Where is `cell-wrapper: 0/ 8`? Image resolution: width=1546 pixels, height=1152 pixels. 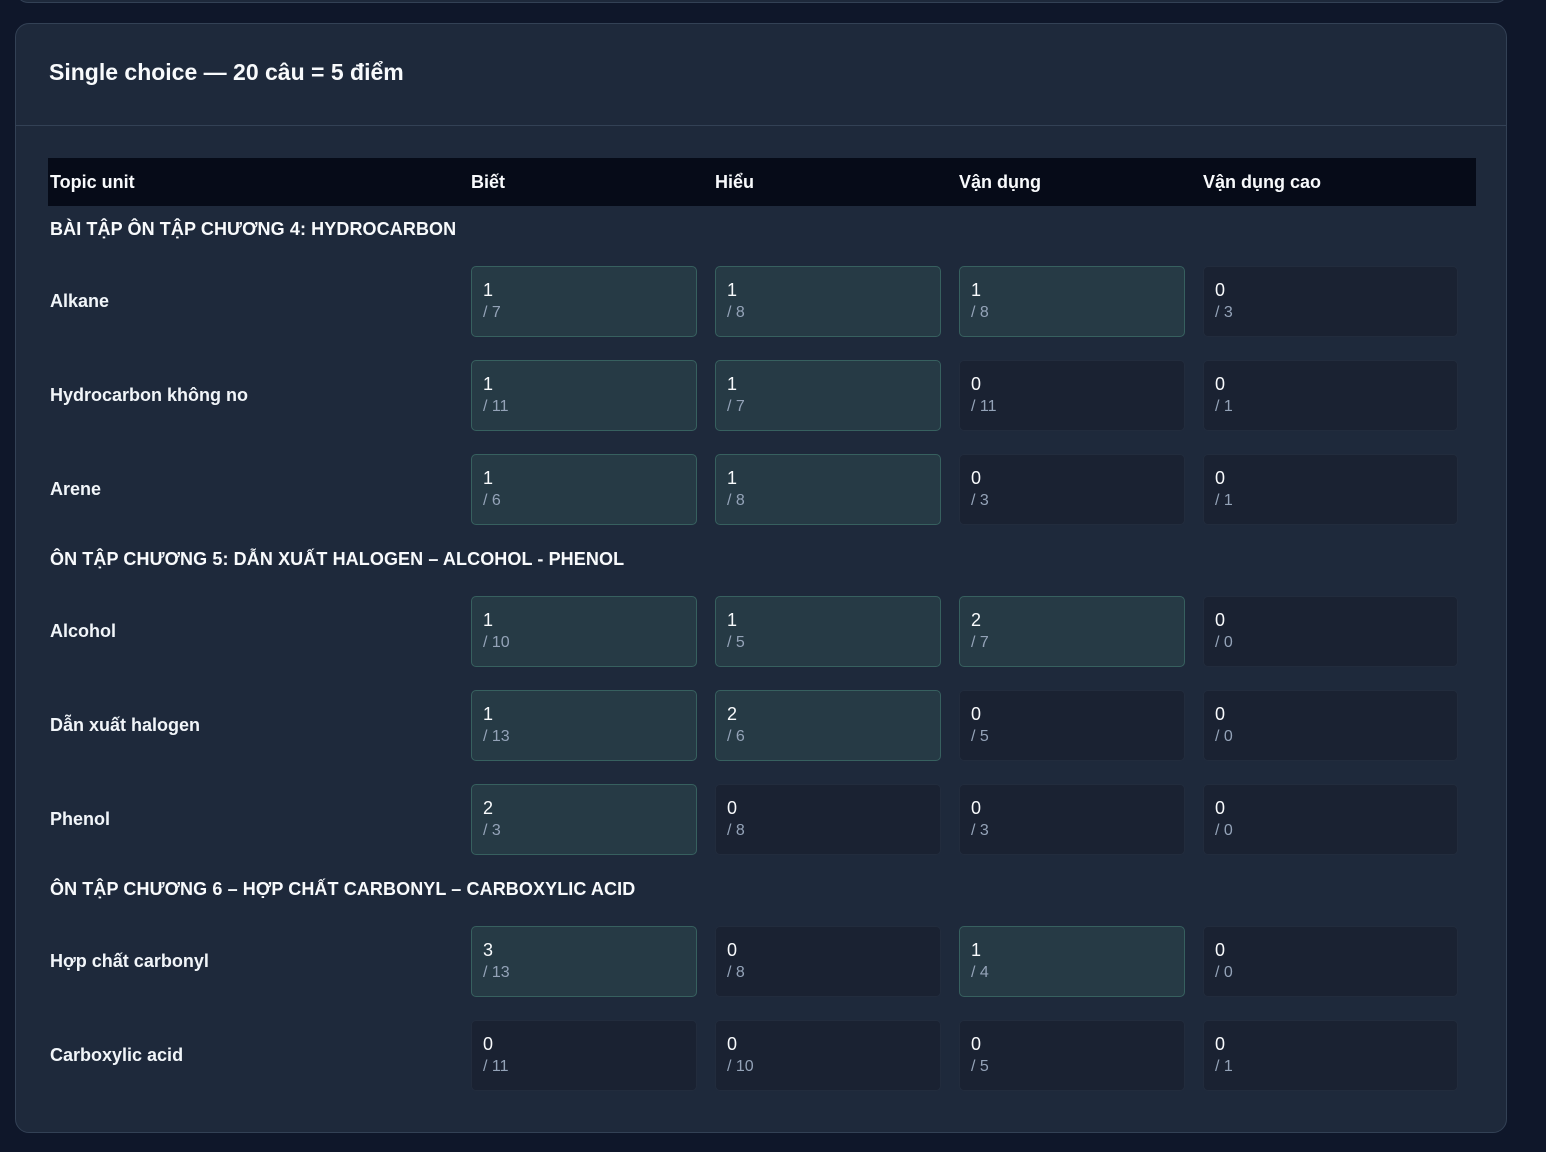
cell-wrapper: 0/ 8 is located at coordinates (837, 961).